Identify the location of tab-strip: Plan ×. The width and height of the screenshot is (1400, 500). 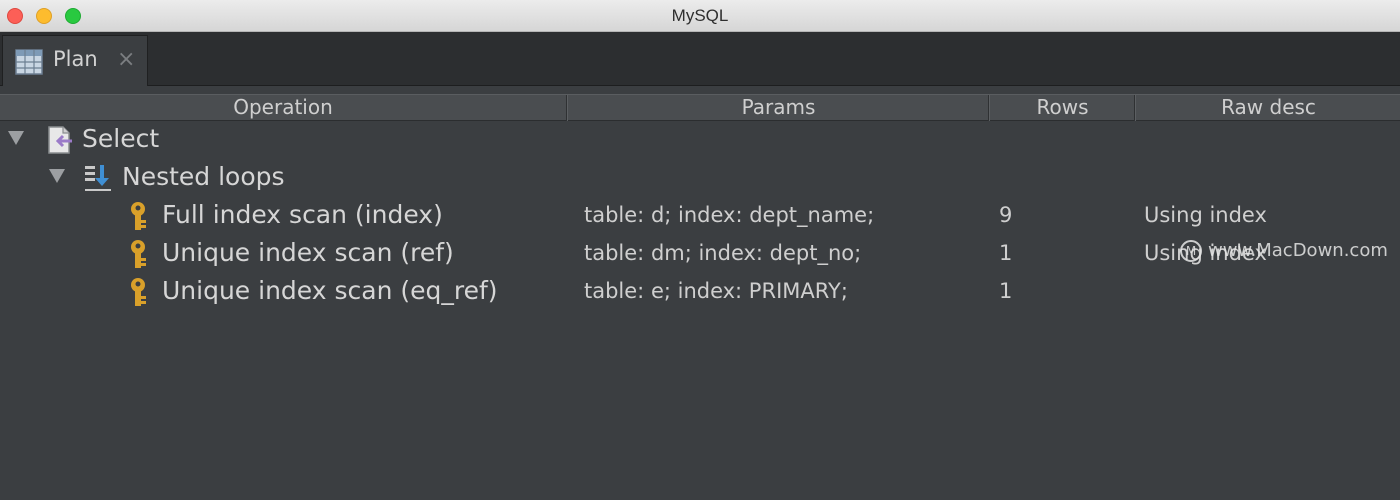
(700, 59).